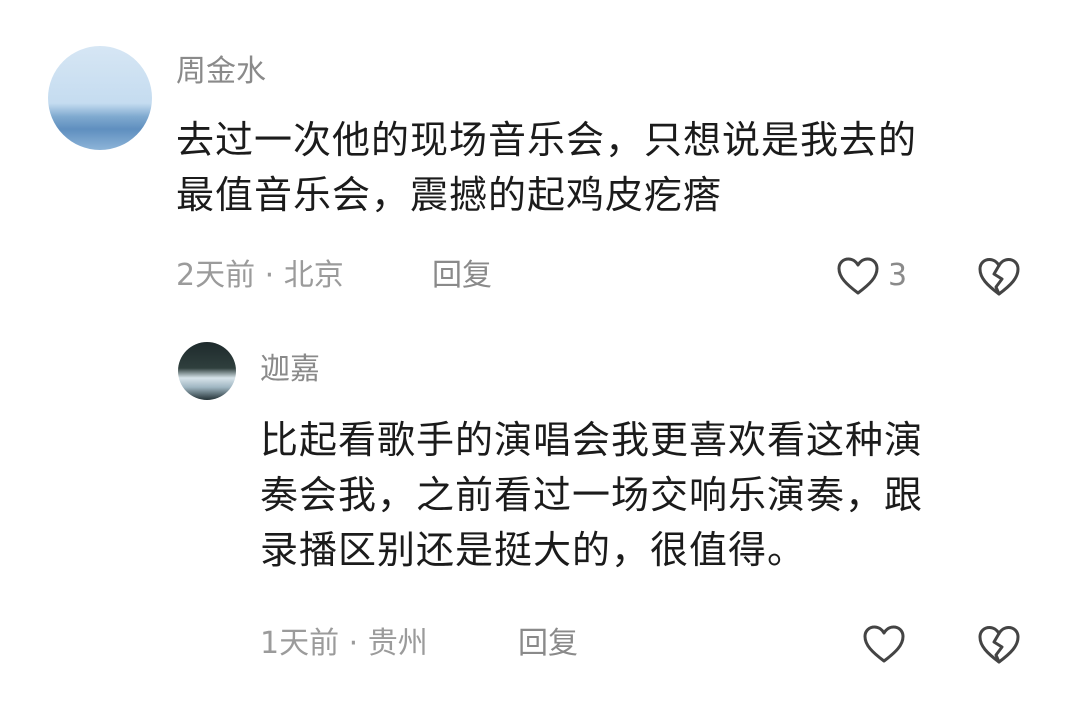  I want to click on comment-meta: 2天前 · 北京, so click(260, 275).